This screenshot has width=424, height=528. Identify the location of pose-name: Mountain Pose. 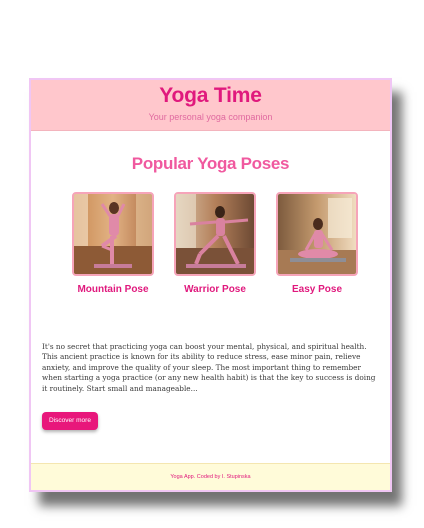
(113, 289).